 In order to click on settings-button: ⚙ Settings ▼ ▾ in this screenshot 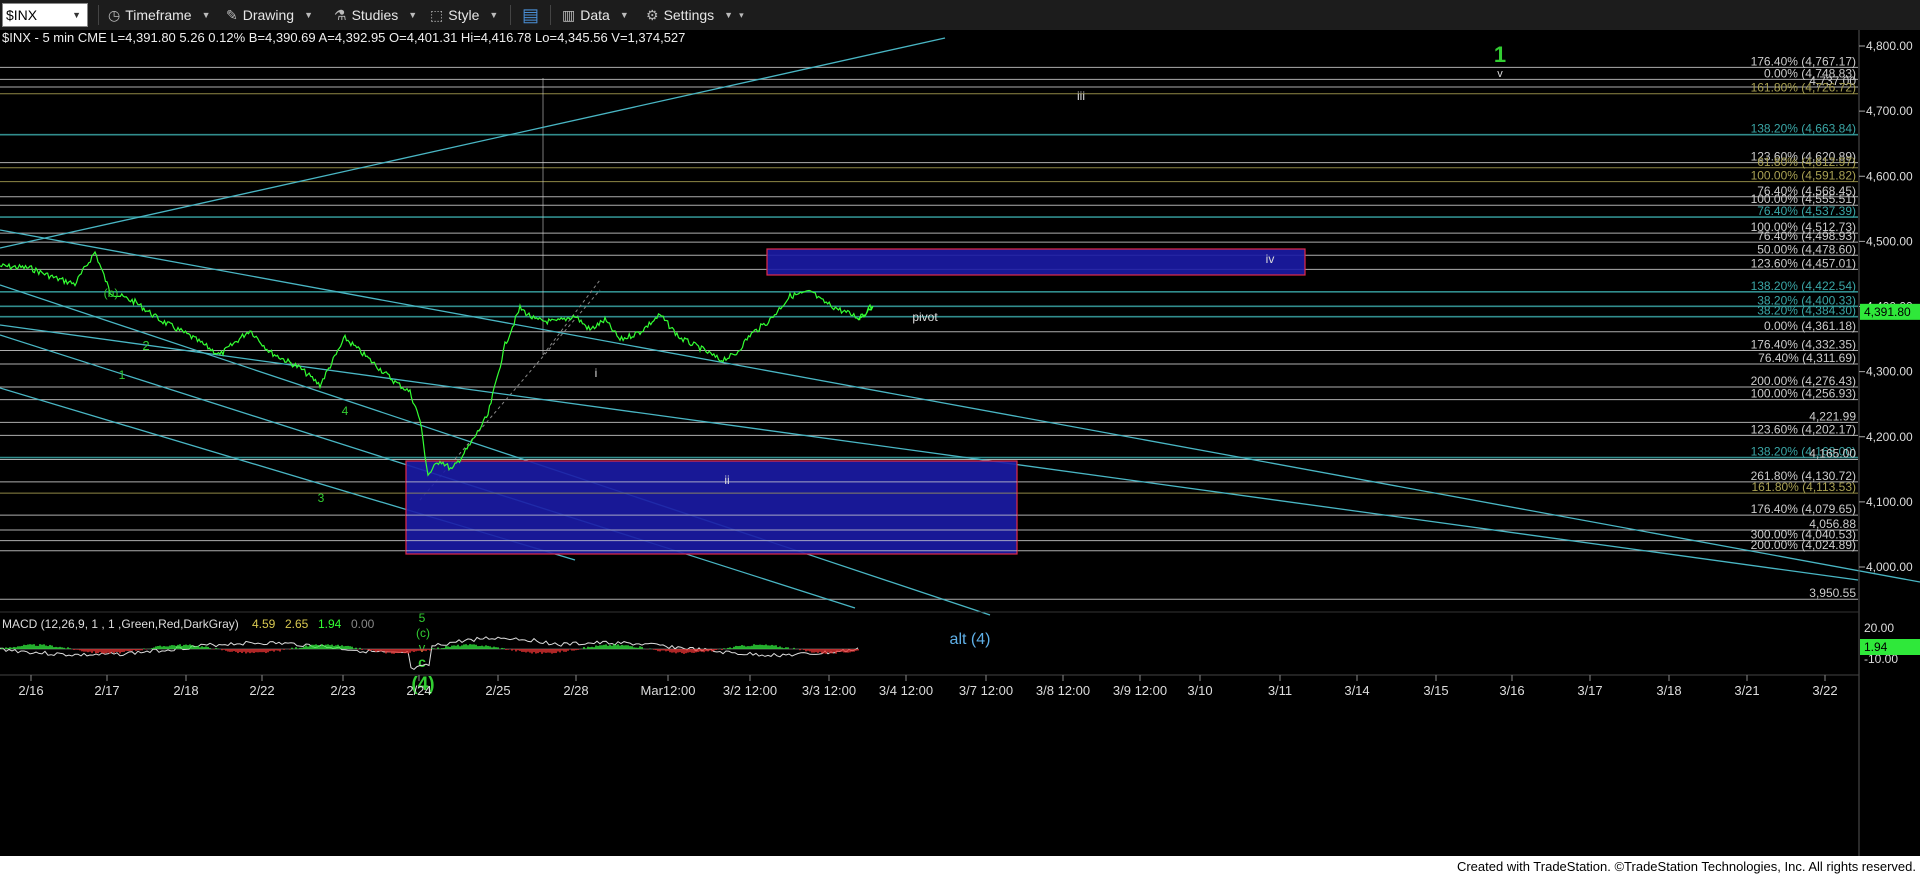, I will do `click(695, 15)`.